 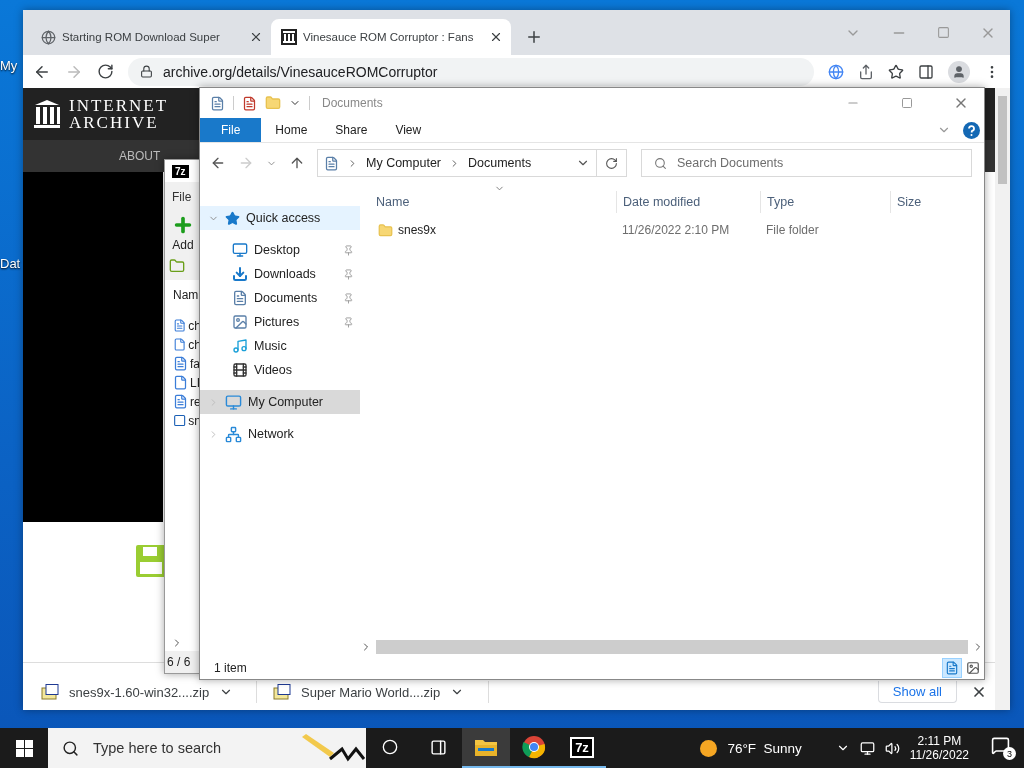 What do you see at coordinates (952, 667) in the screenshot?
I see `details-view-button` at bounding box center [952, 667].